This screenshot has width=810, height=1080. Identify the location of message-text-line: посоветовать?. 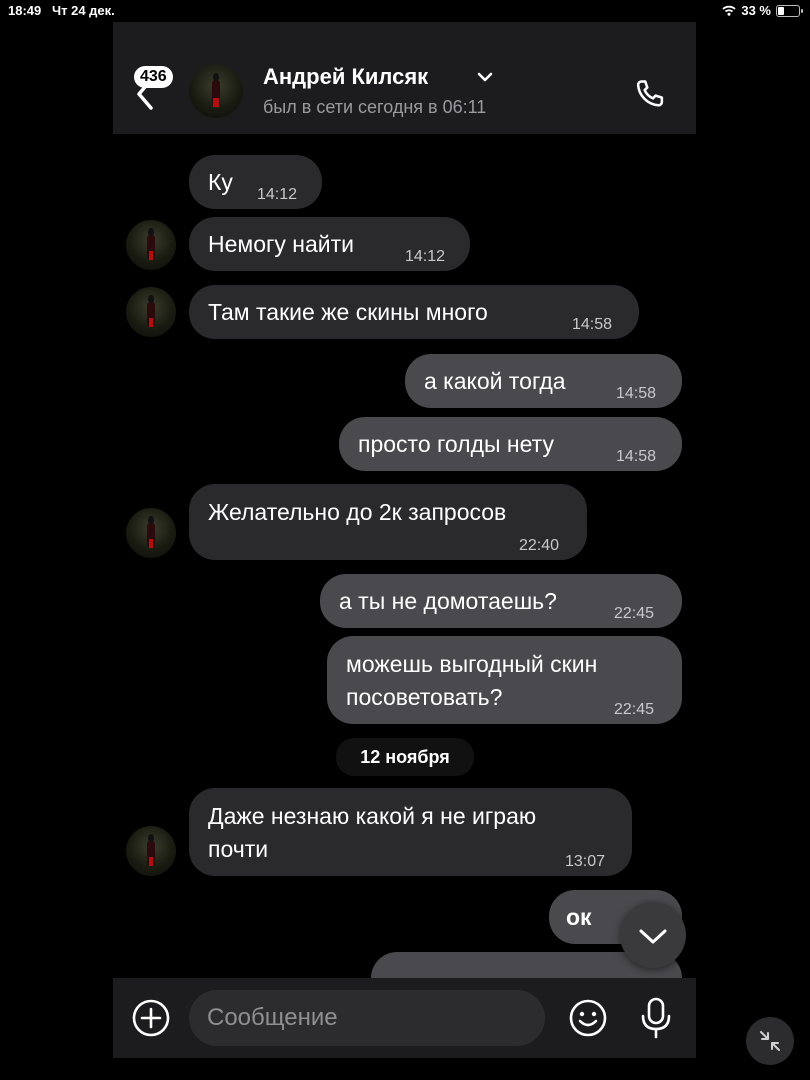
(424, 697).